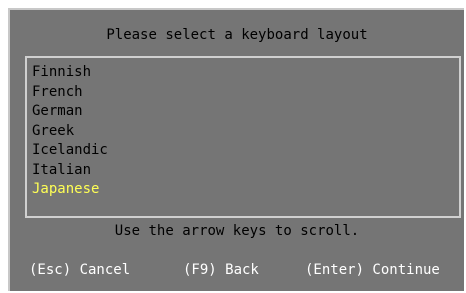  What do you see at coordinates (372, 271) in the screenshot?
I see `continue-button: (Enter) Continue` at bounding box center [372, 271].